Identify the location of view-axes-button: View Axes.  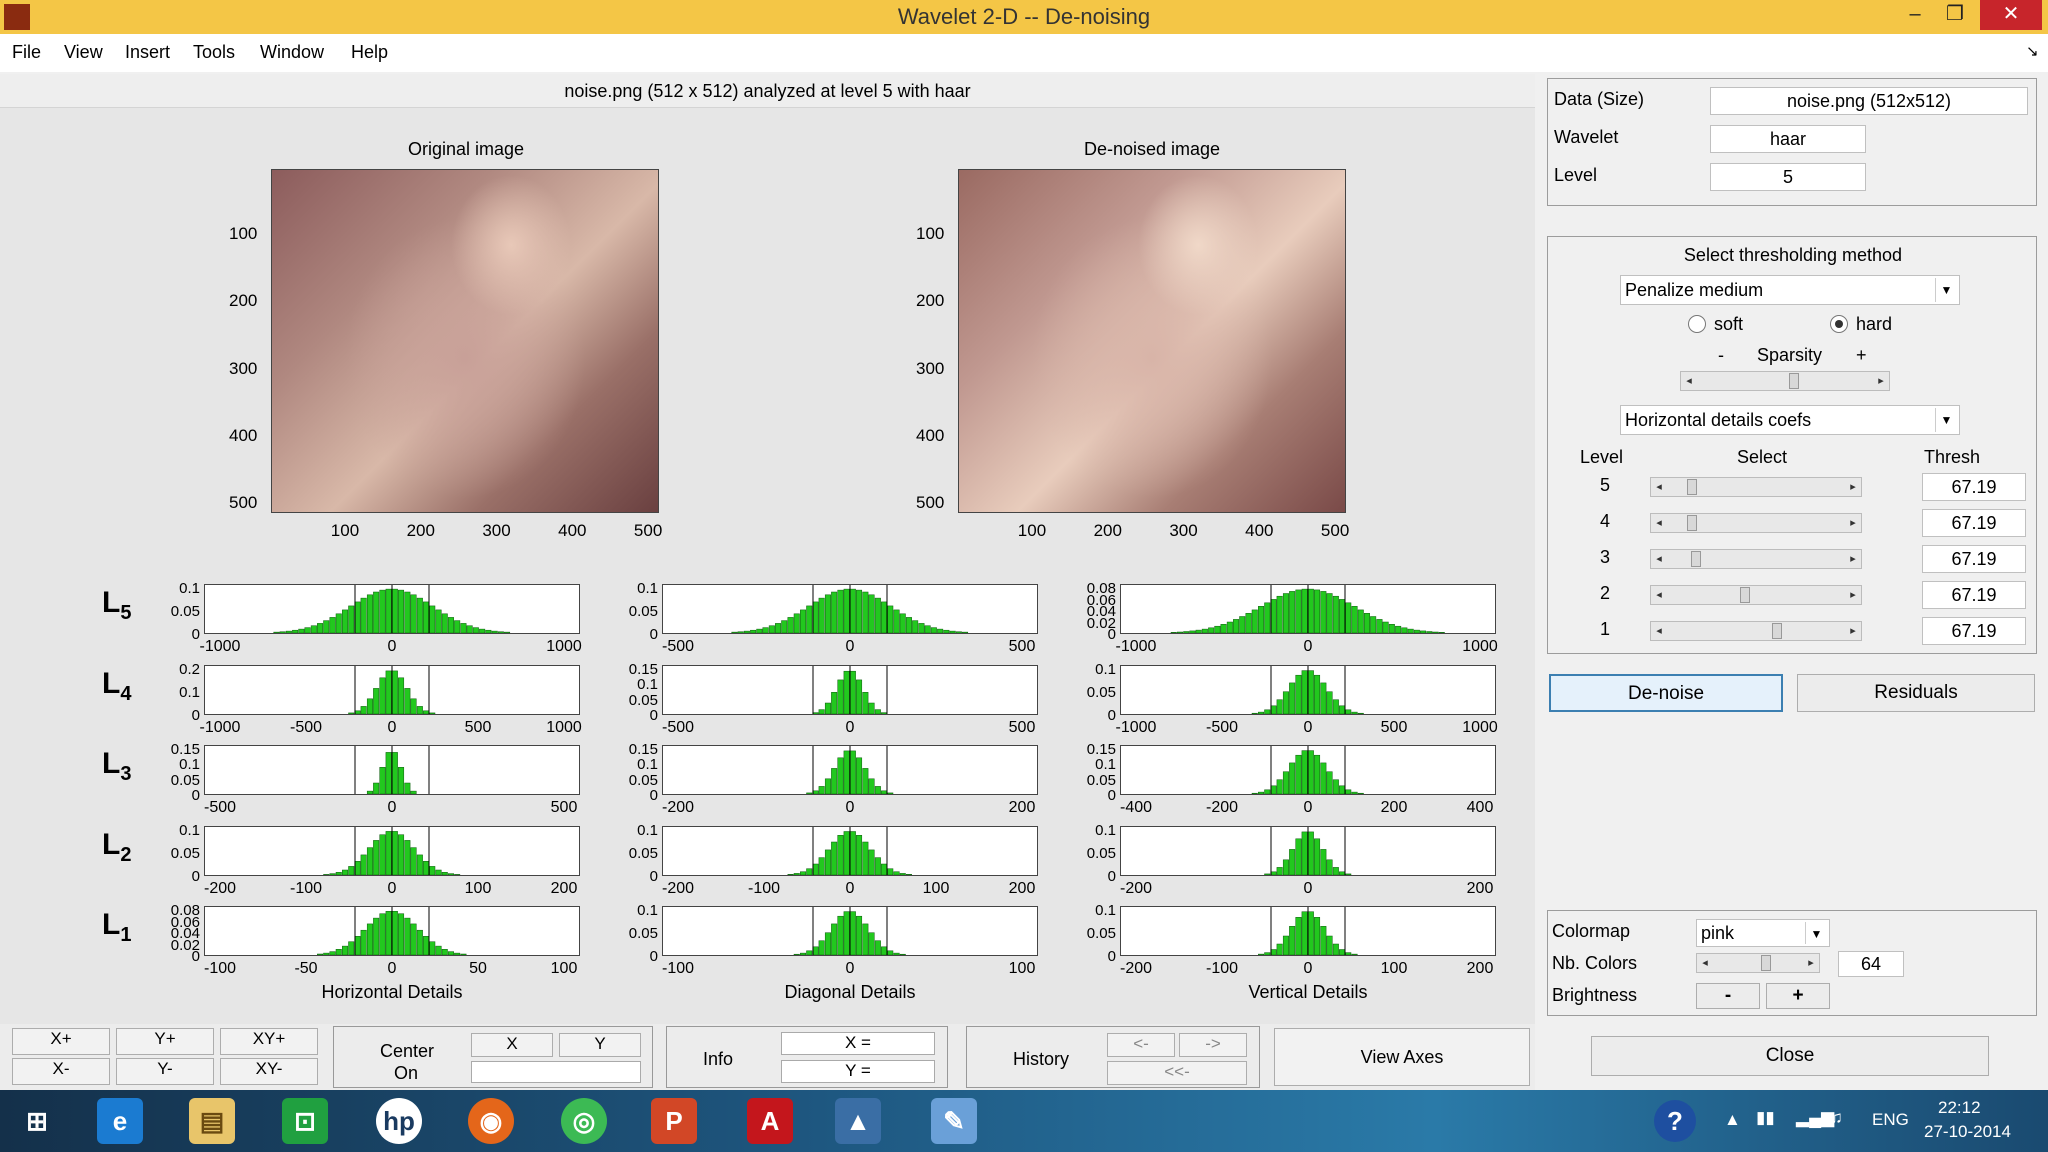
(1402, 1057).